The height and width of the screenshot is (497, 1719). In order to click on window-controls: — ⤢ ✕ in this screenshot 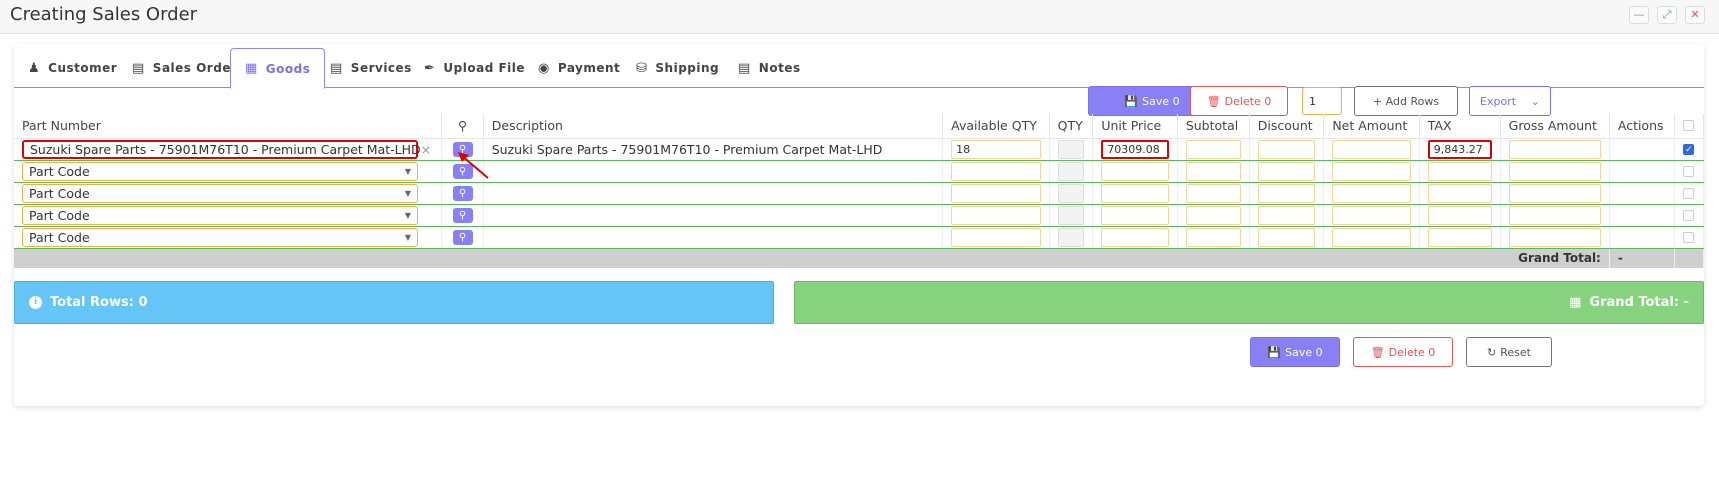, I will do `click(1667, 15)`.